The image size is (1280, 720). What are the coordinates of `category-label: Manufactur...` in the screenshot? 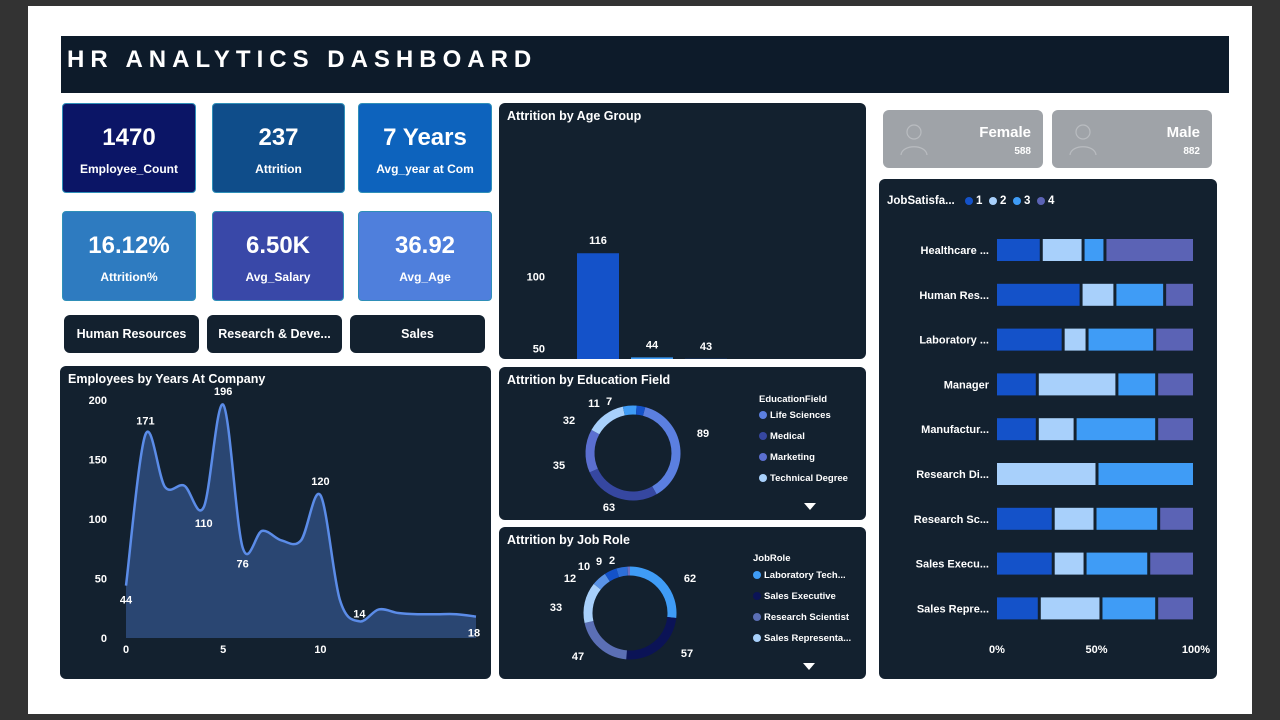 It's located at (955, 430).